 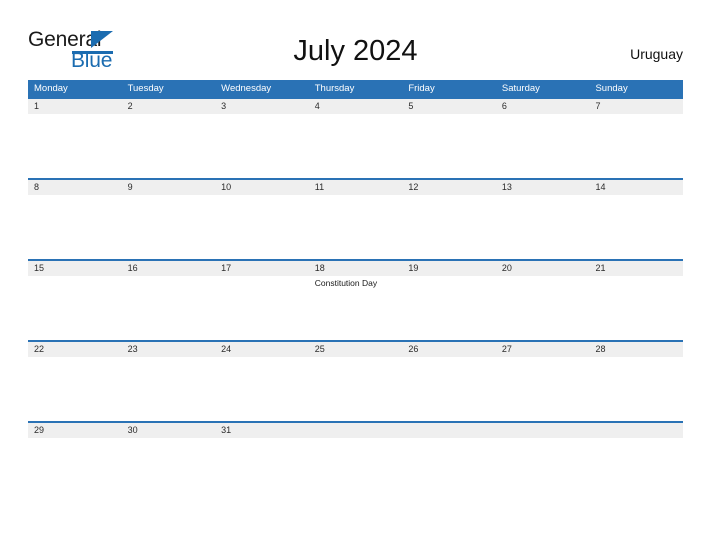 I want to click on day-number: 31, so click(x=262, y=430).